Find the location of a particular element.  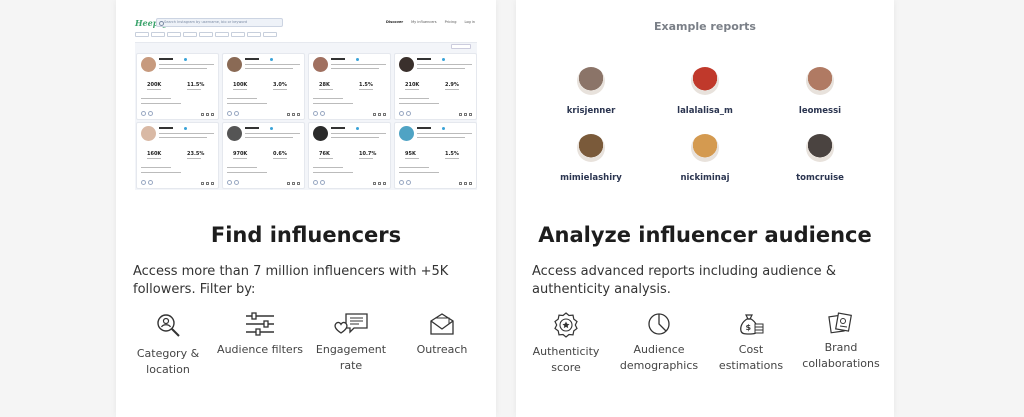

nav-item-my-influencers: My influencers is located at coordinates (424, 22).